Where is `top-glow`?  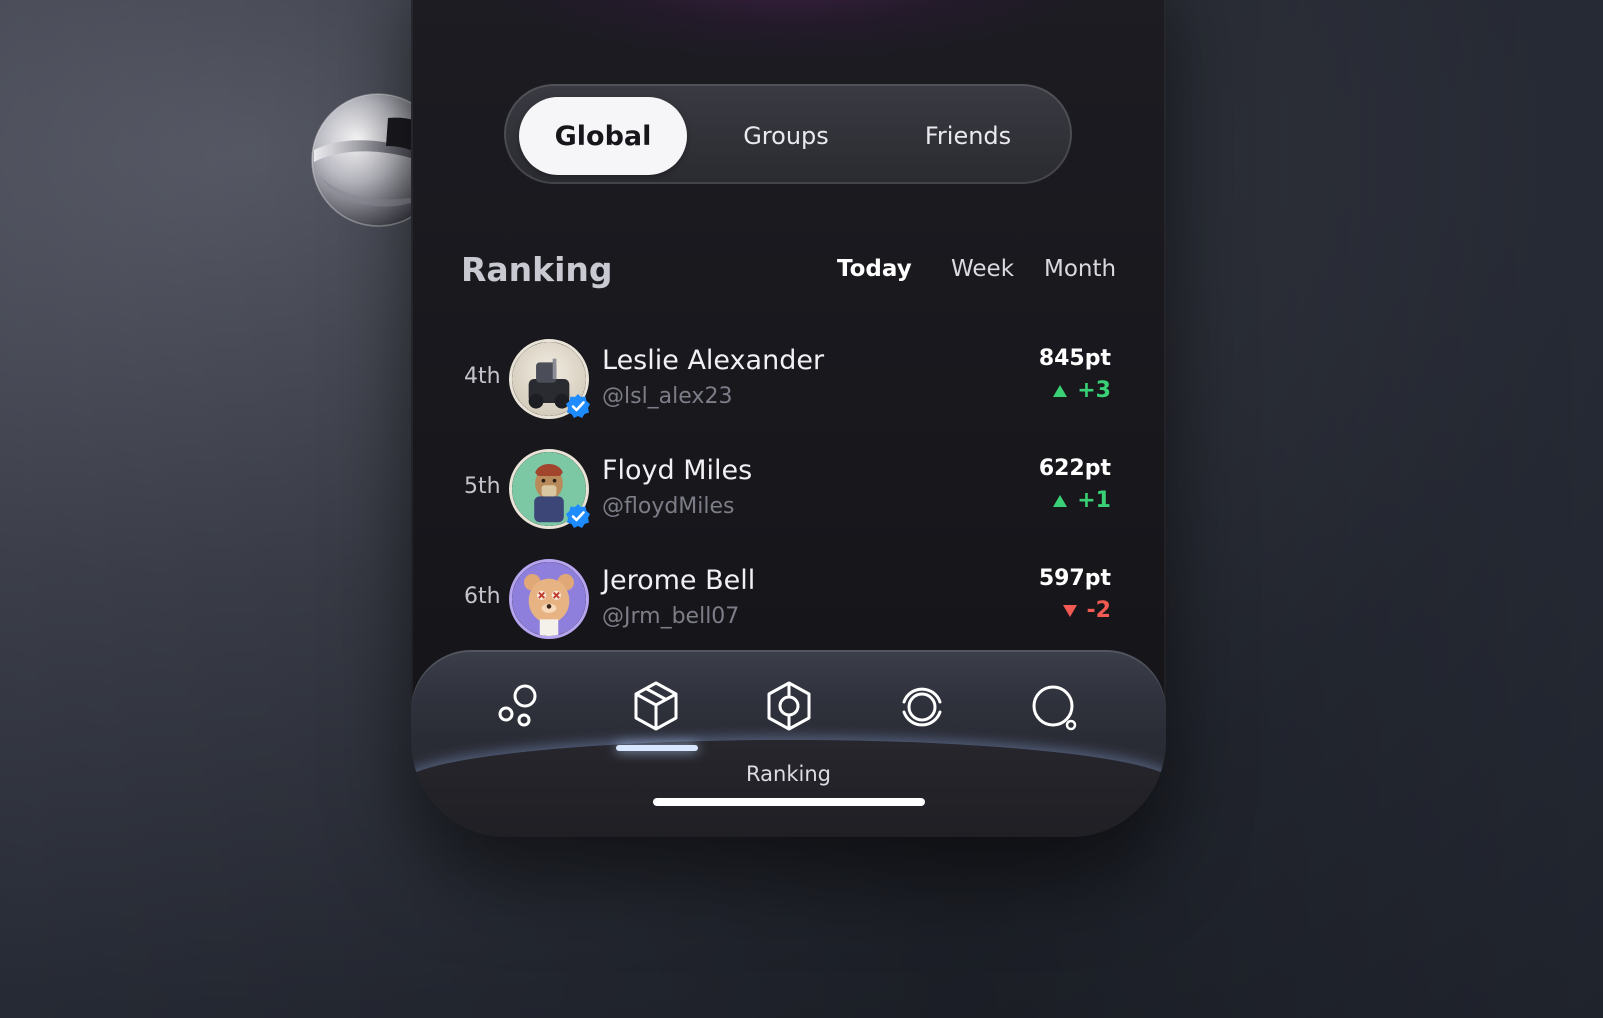
top-glow is located at coordinates (791, 30).